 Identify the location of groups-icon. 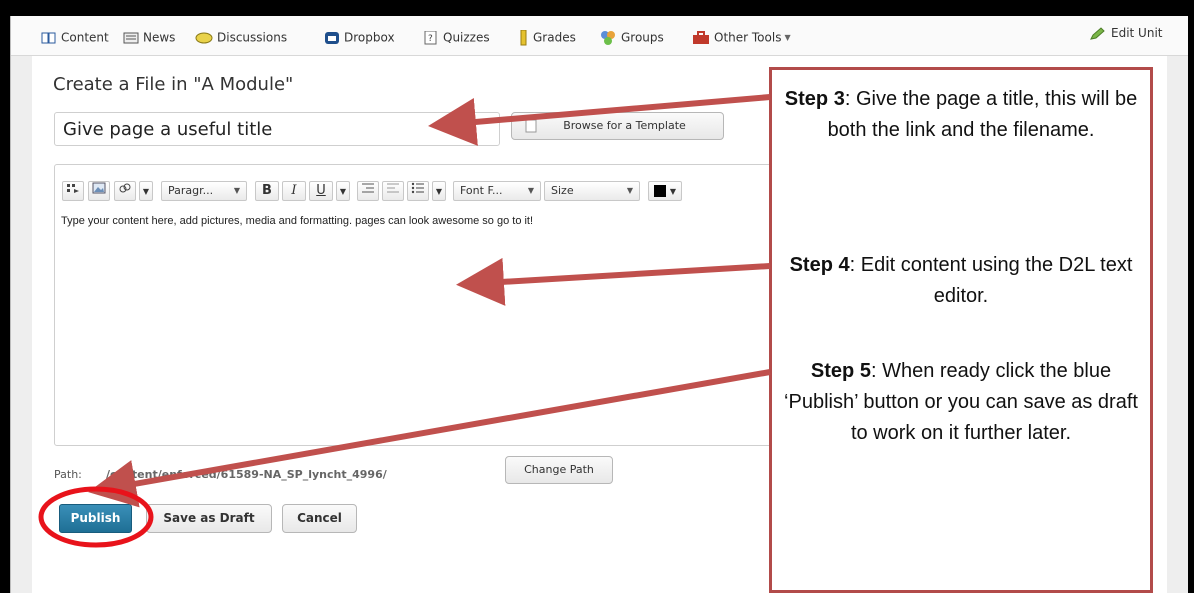
(608, 37).